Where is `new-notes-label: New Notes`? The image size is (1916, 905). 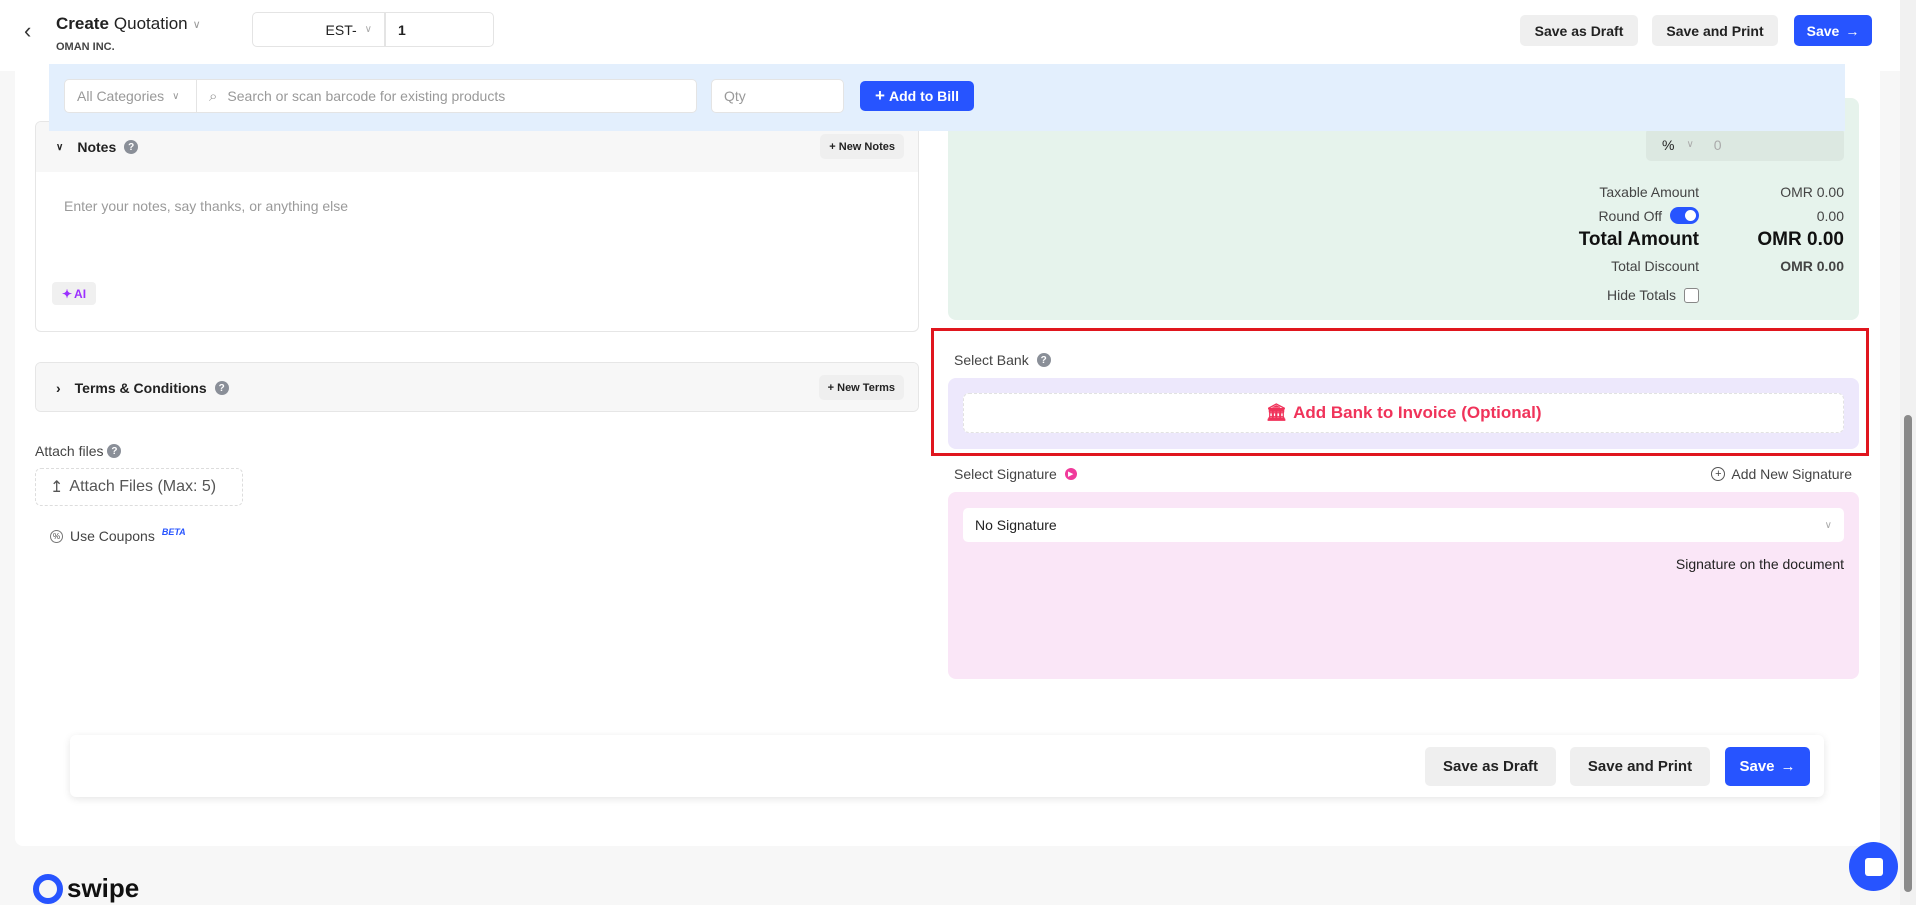 new-notes-label: New Notes is located at coordinates (866, 146).